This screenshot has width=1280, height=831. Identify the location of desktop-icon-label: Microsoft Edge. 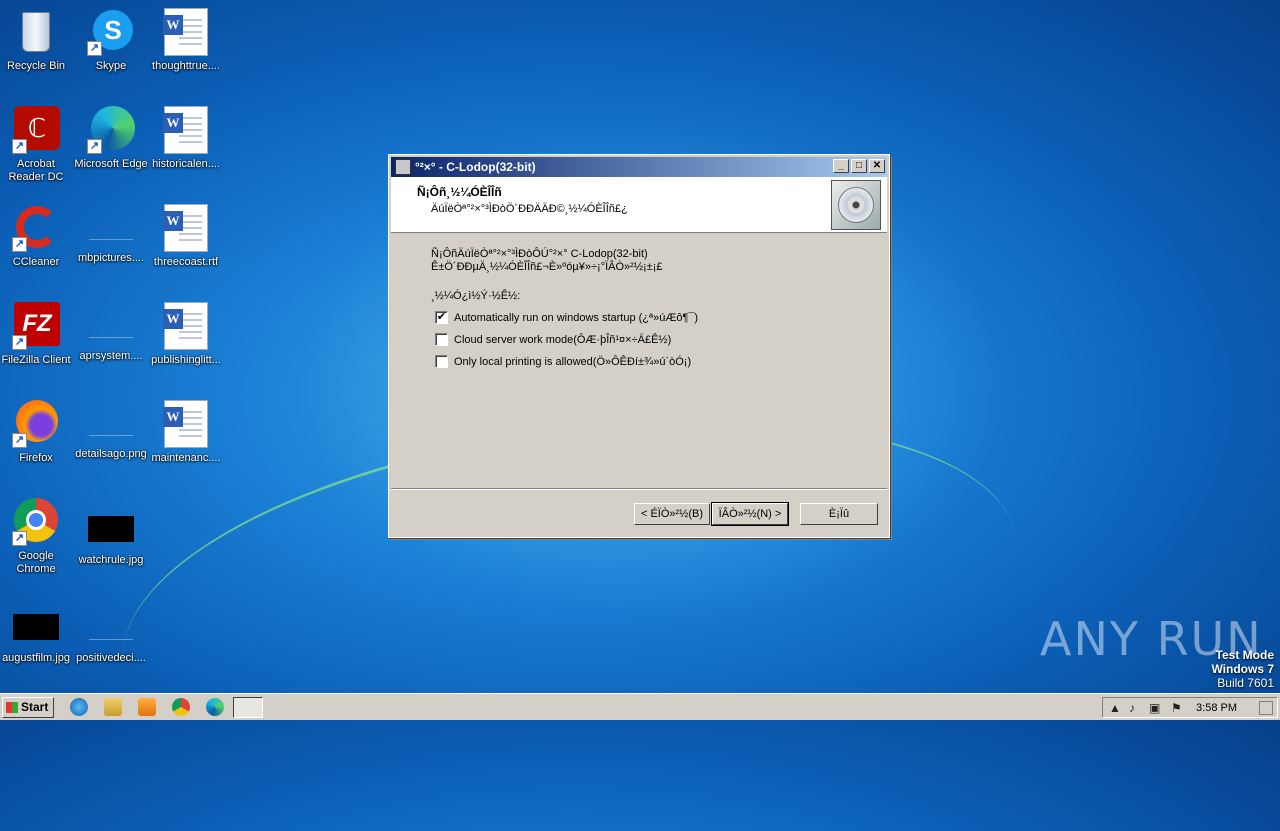
(111, 164).